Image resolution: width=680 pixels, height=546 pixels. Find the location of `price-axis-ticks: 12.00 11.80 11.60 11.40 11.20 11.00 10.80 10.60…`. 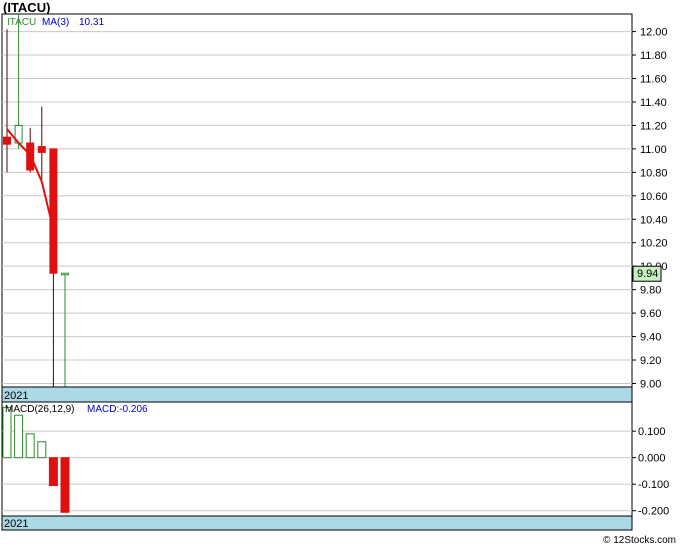

price-axis-ticks: 12.00 11.80 11.60 11.40 11.20 11.00 10.80 10.60… is located at coordinates (650, 208).